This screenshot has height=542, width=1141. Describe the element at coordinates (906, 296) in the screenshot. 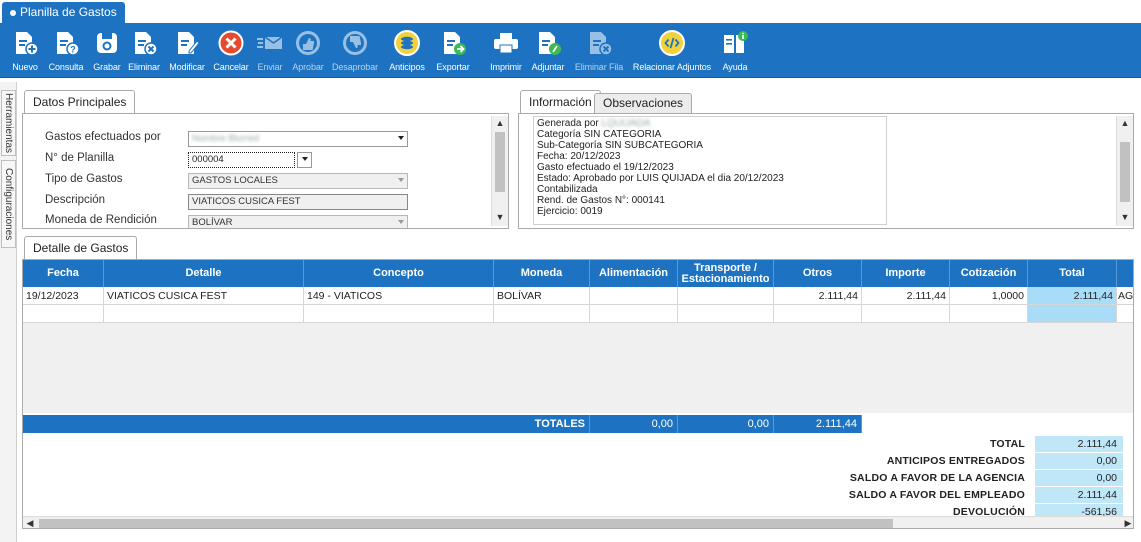

I see `cell-importe: 2.111,44` at that location.